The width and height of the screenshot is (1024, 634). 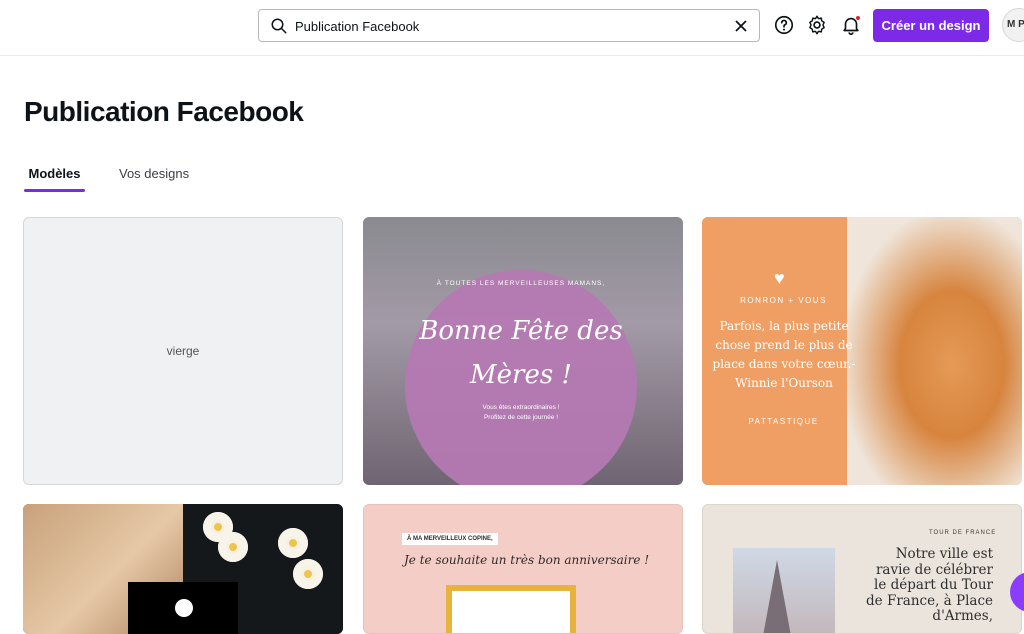 What do you see at coordinates (183, 569) in the screenshot?
I see `template-card-spa` at bounding box center [183, 569].